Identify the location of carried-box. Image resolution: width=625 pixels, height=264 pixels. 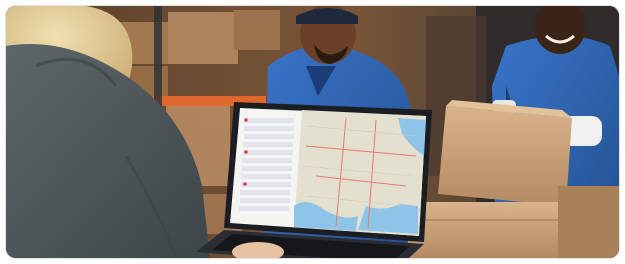
(505, 153).